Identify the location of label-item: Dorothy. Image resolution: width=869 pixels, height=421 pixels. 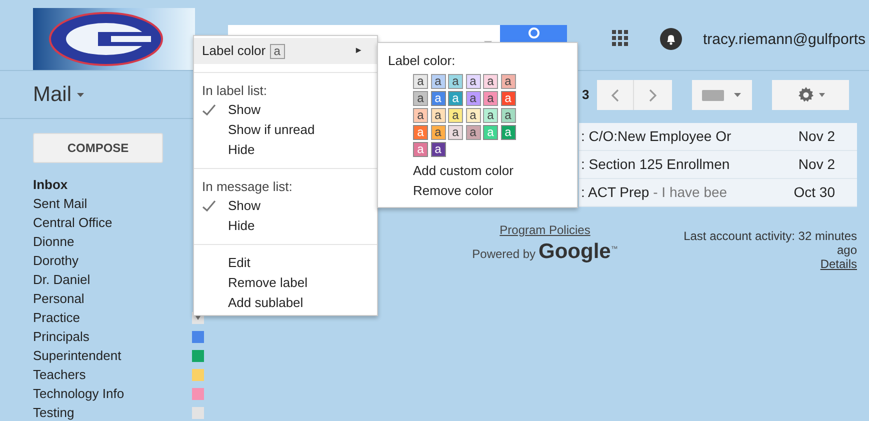
(112, 260).